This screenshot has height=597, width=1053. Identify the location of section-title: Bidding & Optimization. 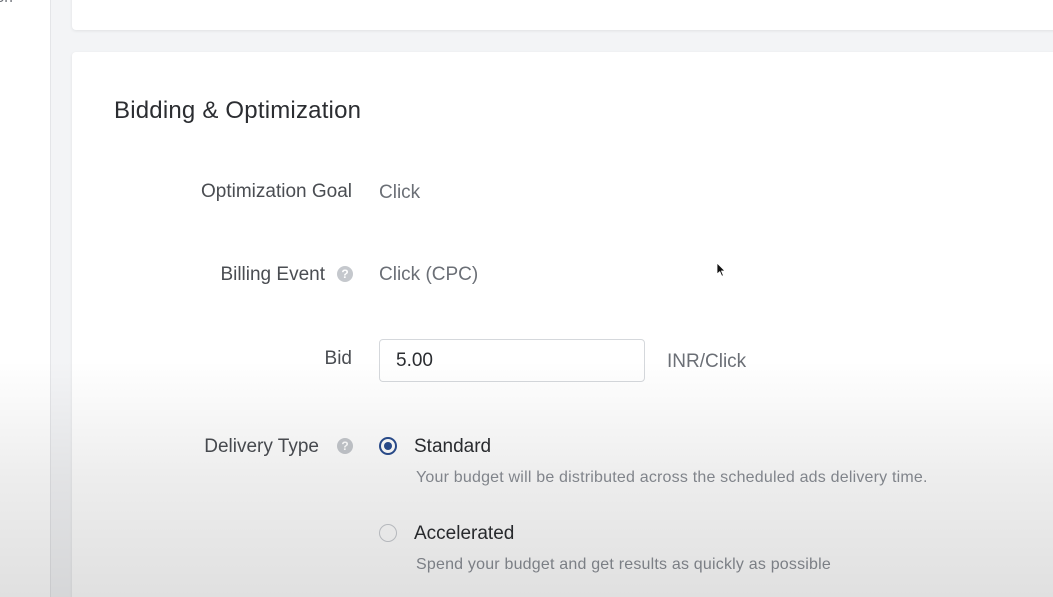
(238, 110).